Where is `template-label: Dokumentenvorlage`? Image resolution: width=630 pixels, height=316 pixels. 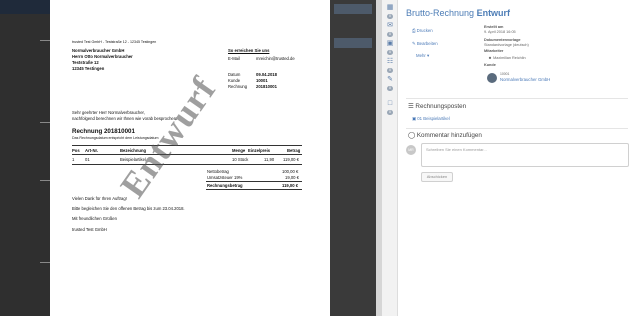 template-label: Dokumentenvorlage is located at coordinates (502, 40).